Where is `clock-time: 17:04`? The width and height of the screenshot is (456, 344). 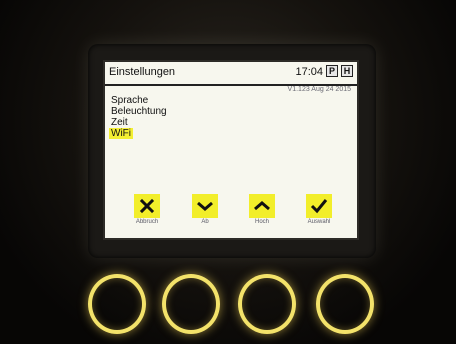 clock-time: 17:04 is located at coordinates (309, 72).